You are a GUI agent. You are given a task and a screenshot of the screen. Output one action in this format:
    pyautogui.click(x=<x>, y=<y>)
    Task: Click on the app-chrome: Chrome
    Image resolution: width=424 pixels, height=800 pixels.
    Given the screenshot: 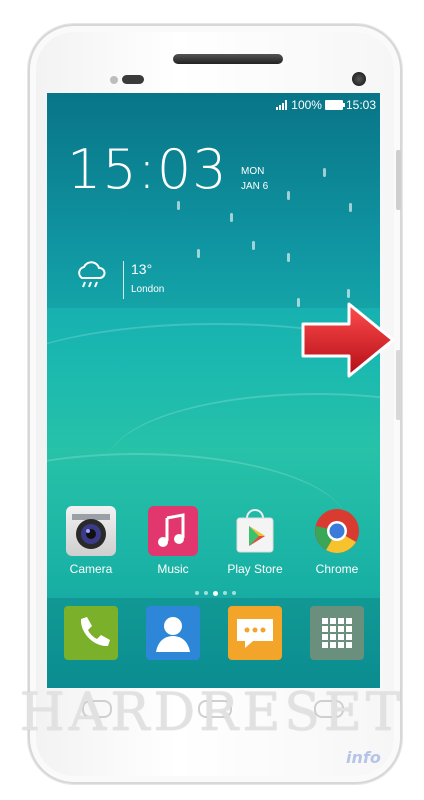 What is the action you would take?
    pyautogui.click(x=337, y=541)
    